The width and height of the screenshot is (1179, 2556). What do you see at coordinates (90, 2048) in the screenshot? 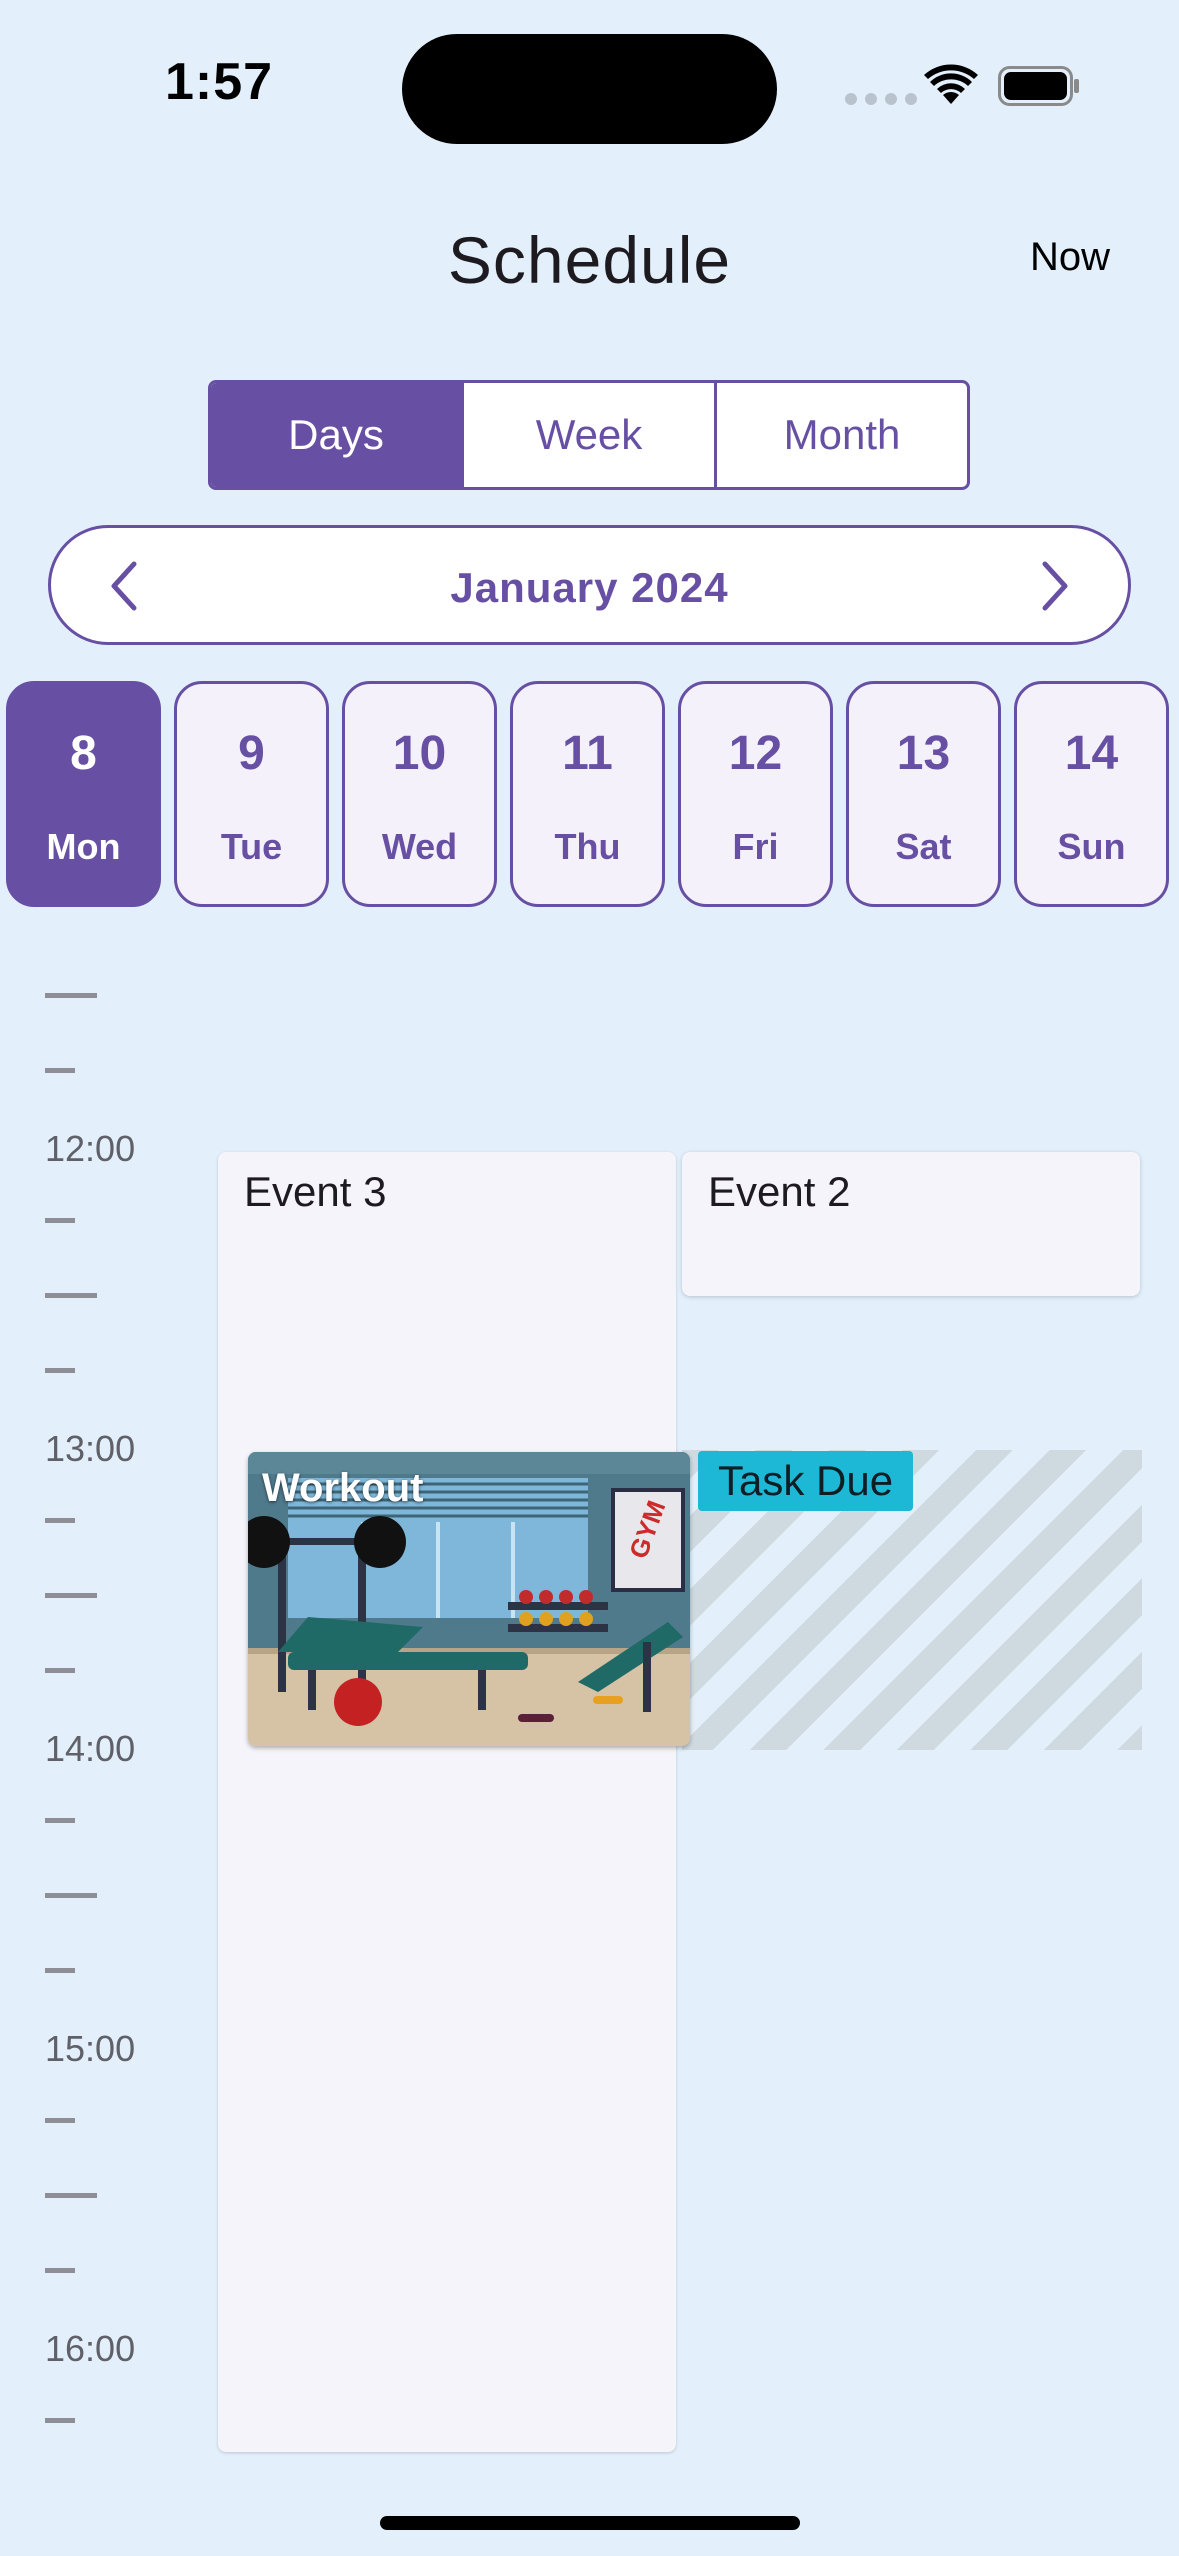
I see `hour-label: 15:00` at bounding box center [90, 2048].